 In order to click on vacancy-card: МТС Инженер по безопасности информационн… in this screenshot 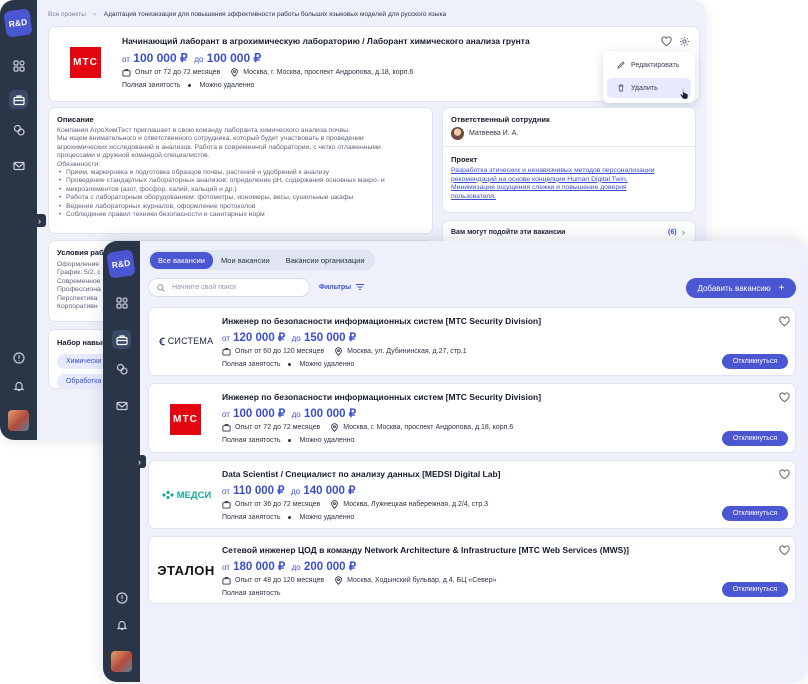, I will do `click(472, 418)`.